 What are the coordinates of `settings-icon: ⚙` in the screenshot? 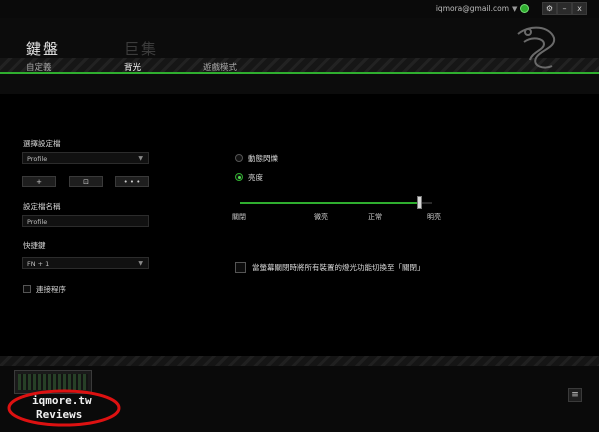 It's located at (549, 8).